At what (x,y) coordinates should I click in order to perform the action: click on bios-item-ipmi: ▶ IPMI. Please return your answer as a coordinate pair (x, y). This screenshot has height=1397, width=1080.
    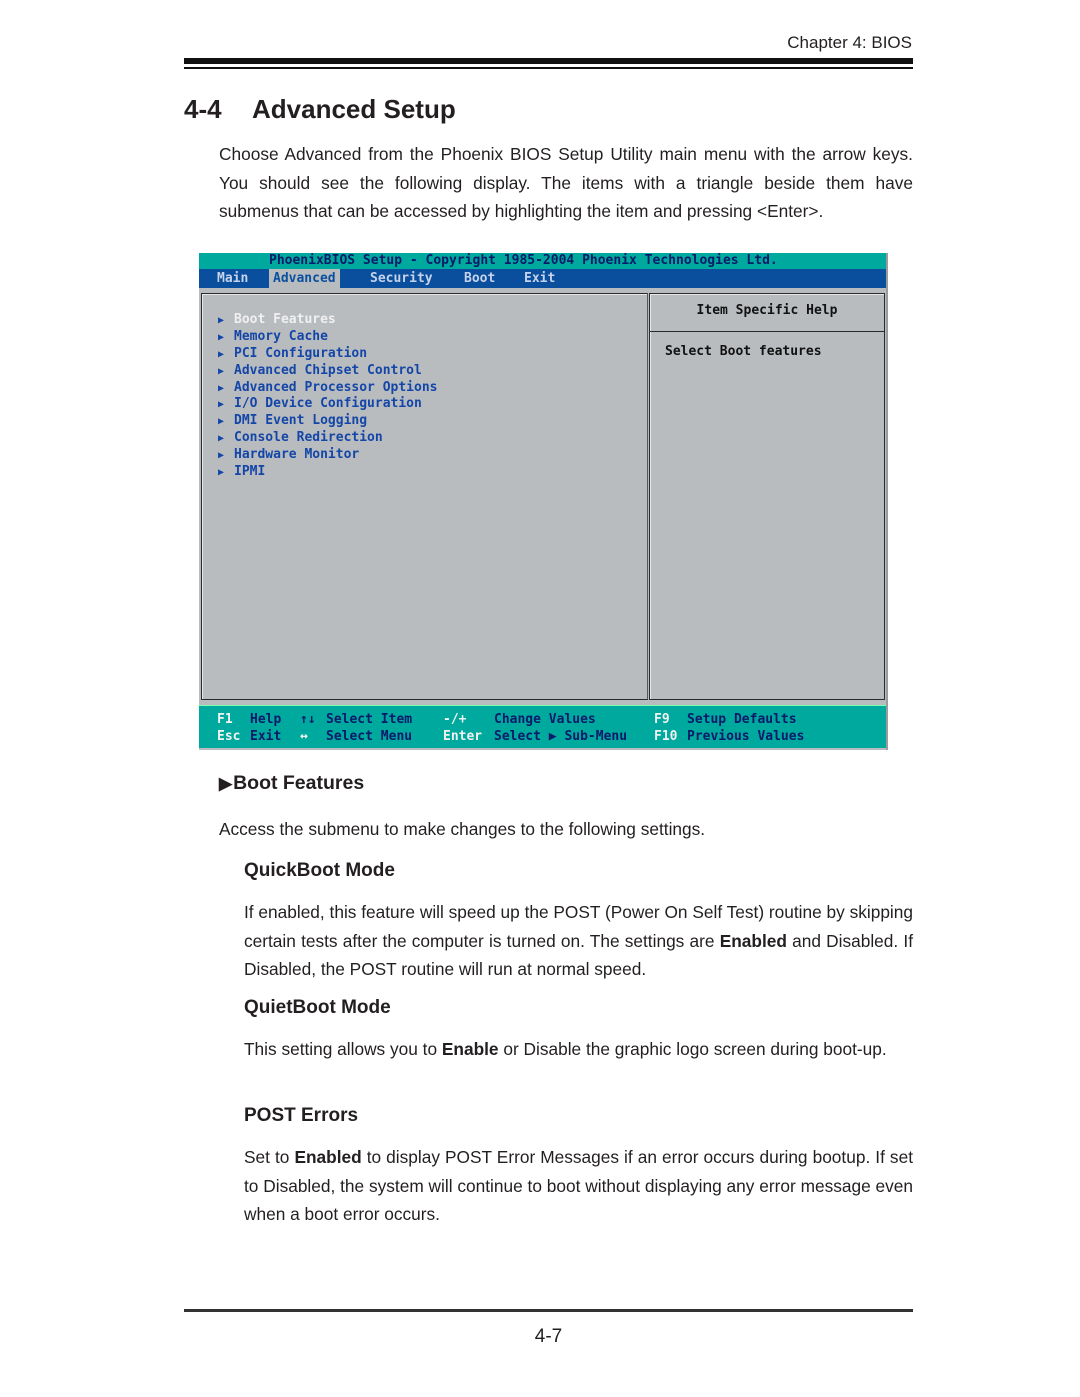
    Looking at the image, I should click on (328, 472).